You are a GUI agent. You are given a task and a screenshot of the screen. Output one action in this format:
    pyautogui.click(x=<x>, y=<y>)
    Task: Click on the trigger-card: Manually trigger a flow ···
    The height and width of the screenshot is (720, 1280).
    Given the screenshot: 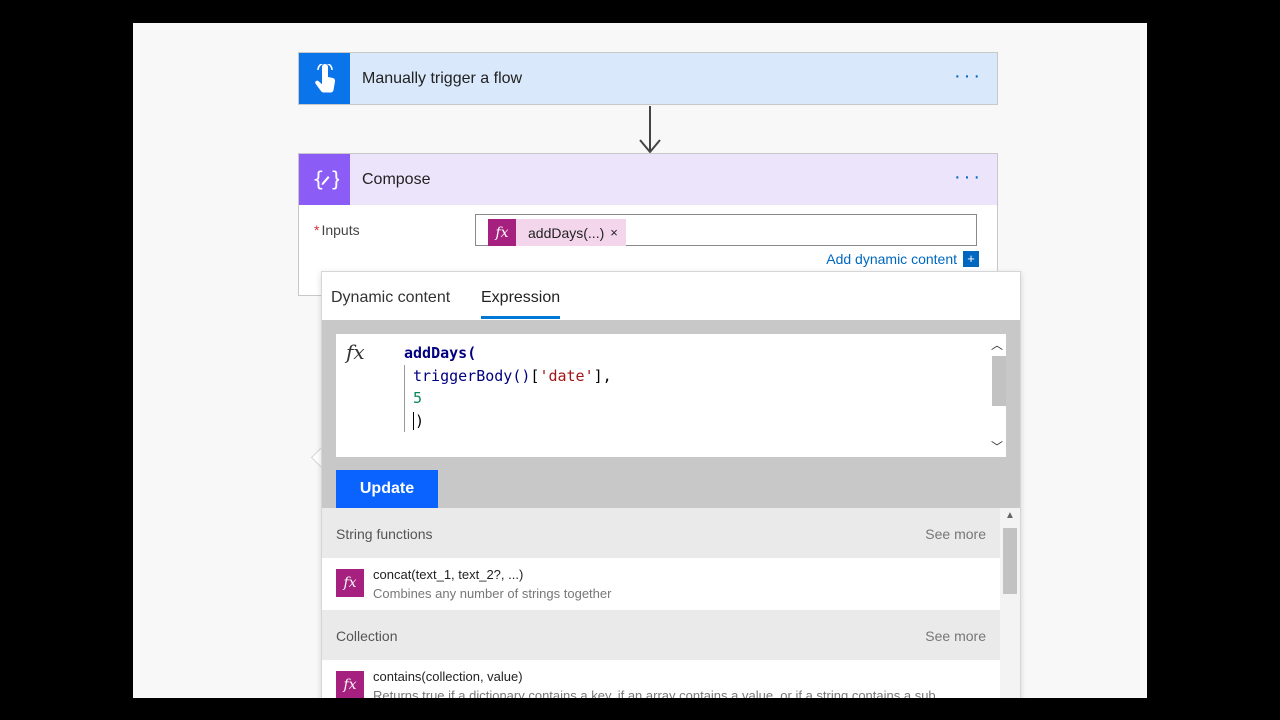 What is the action you would take?
    pyautogui.click(x=648, y=78)
    